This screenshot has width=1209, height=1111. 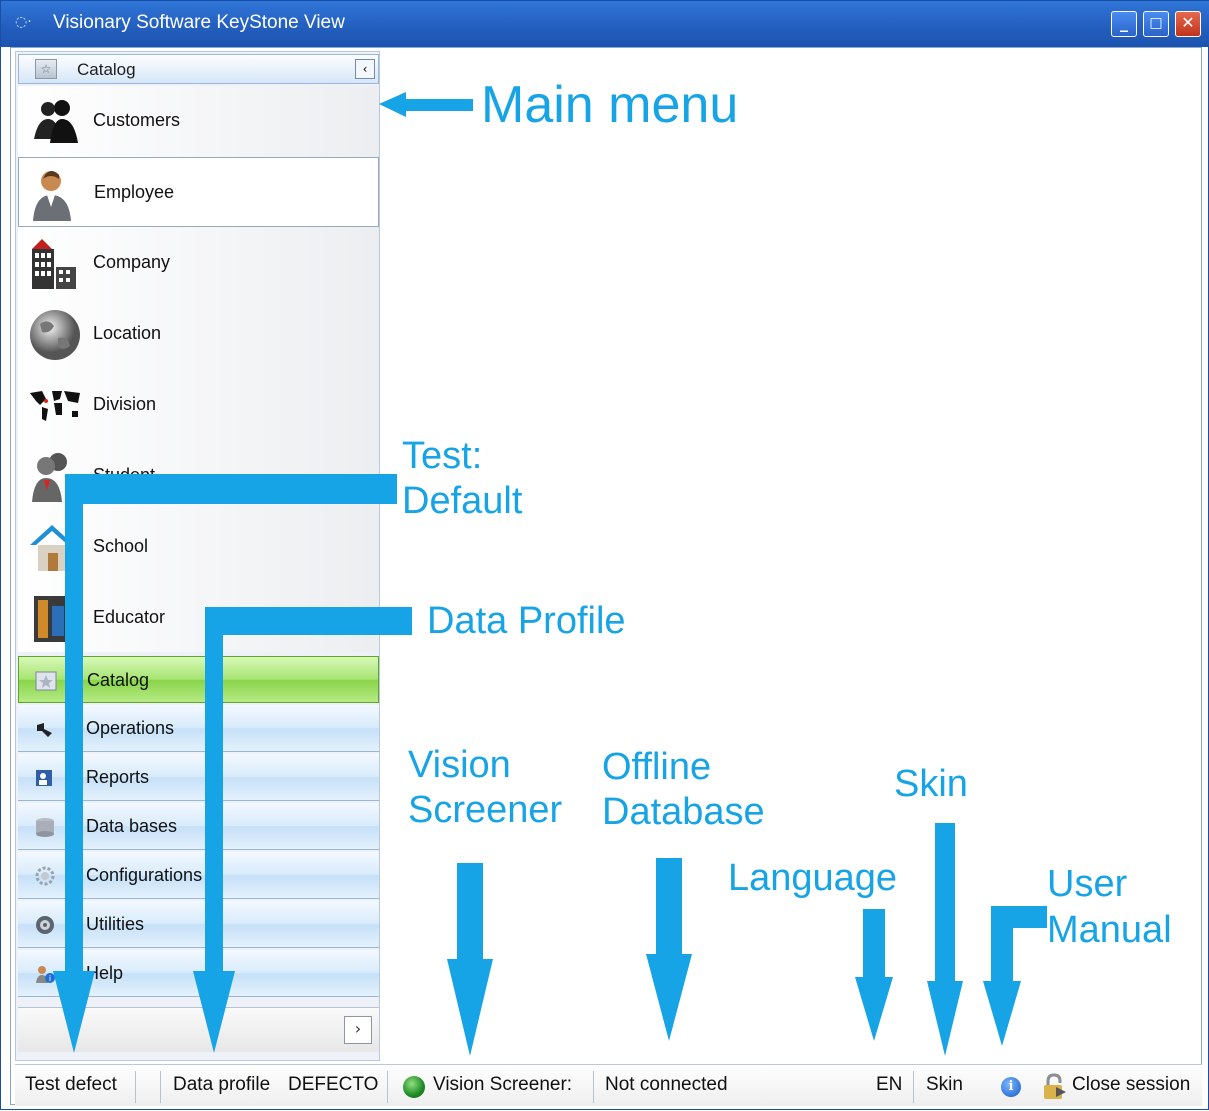 I want to click on group-label: Utilities, so click(x=115, y=924).